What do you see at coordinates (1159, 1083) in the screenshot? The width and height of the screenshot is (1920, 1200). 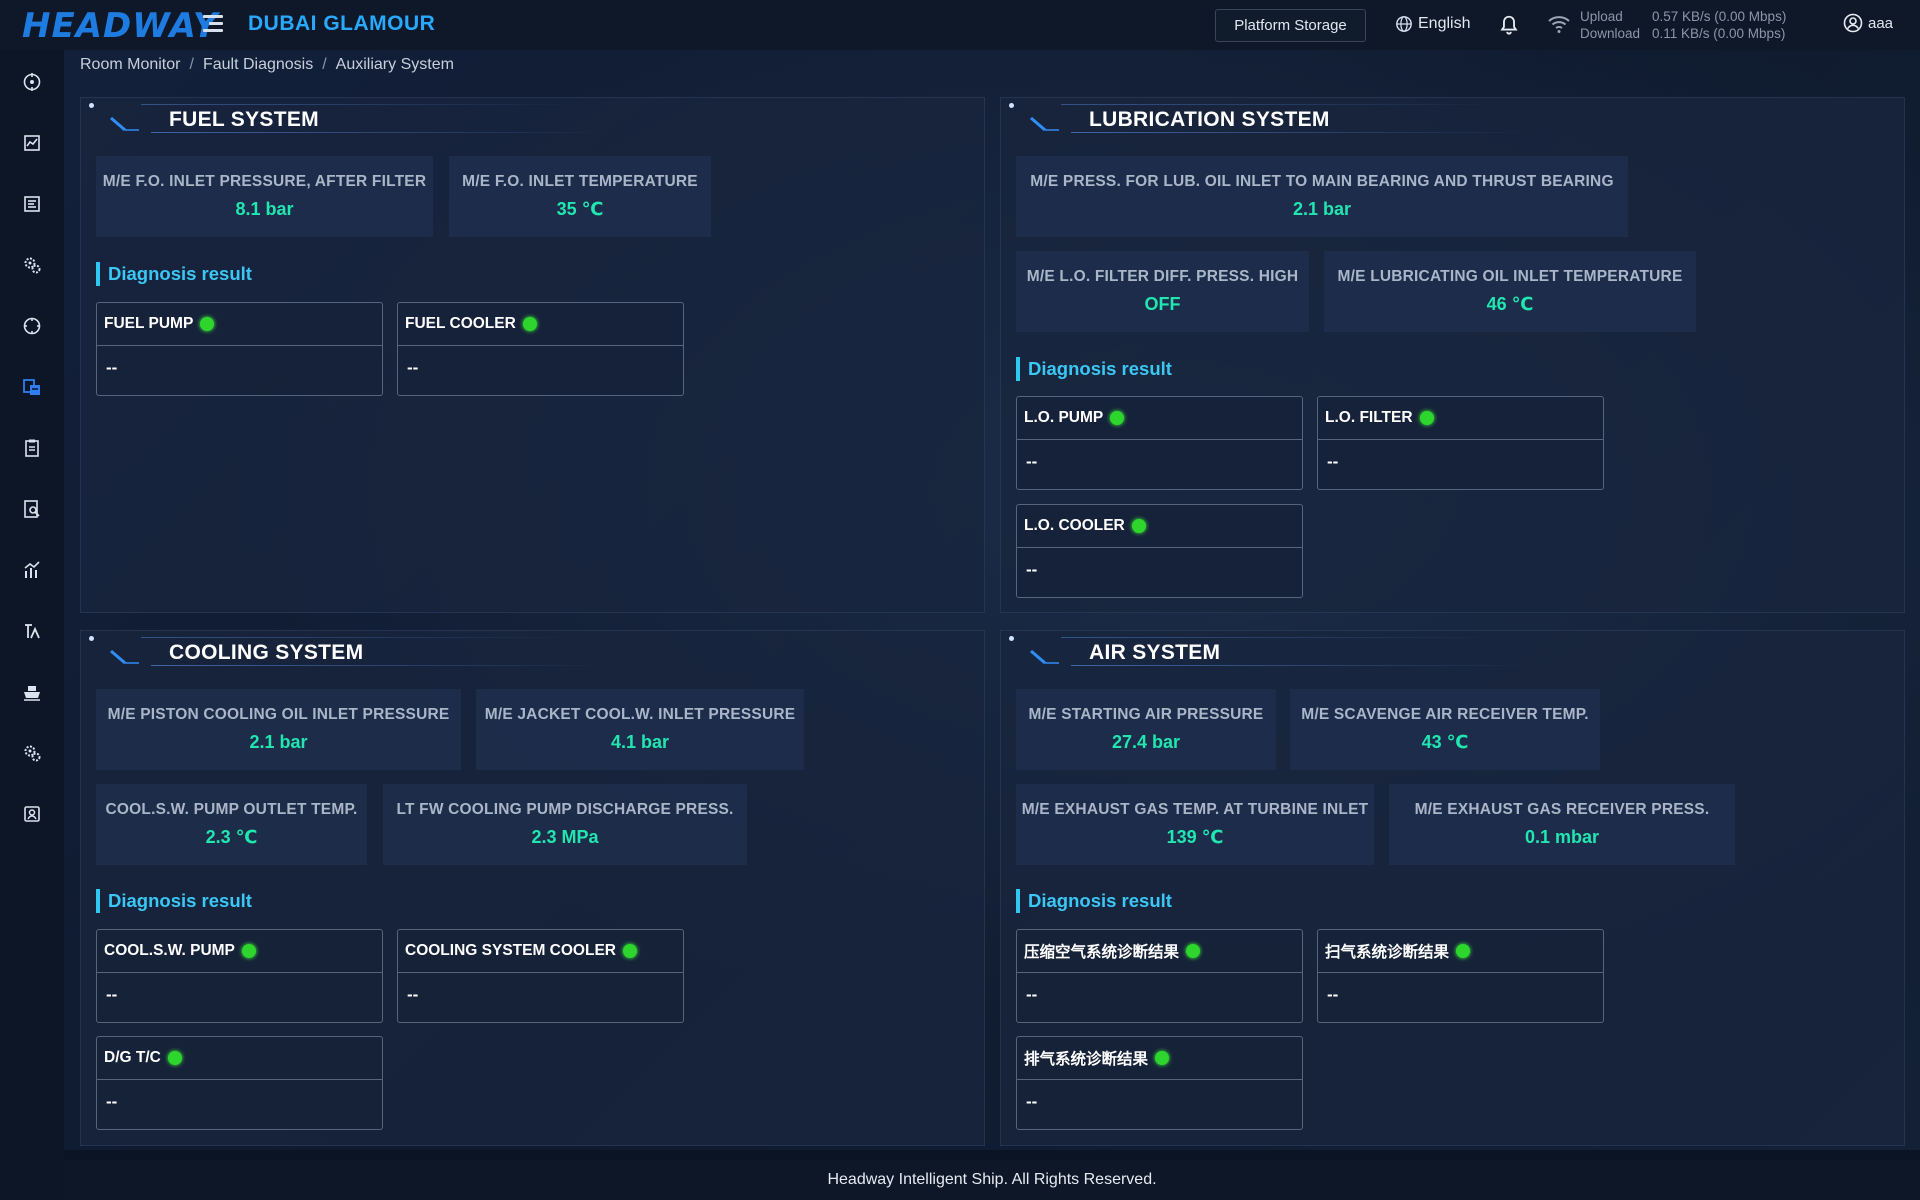 I see `diagnosis-card: 排气系统诊断结果 --` at bounding box center [1159, 1083].